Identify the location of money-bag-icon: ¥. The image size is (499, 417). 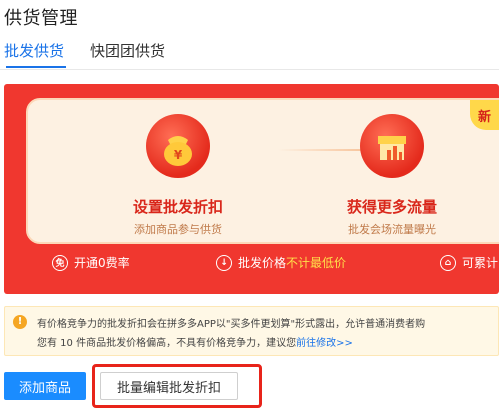
(178, 146).